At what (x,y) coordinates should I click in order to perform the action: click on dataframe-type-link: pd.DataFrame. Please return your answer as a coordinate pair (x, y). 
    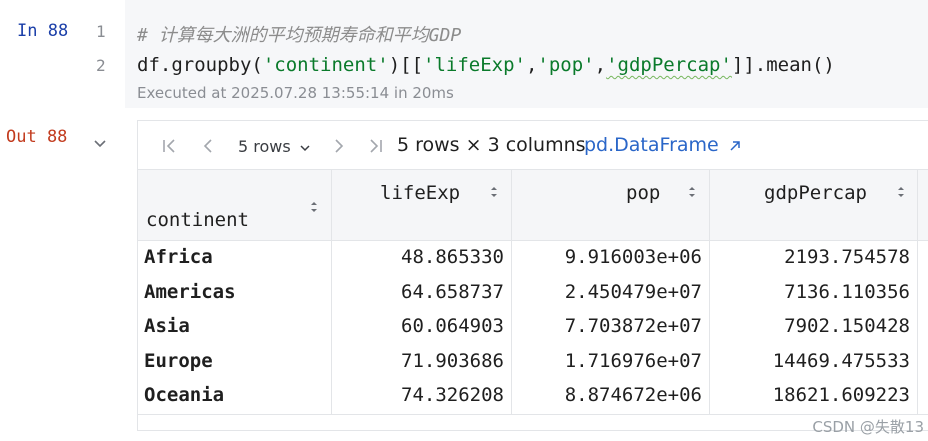
    Looking at the image, I should click on (662, 145).